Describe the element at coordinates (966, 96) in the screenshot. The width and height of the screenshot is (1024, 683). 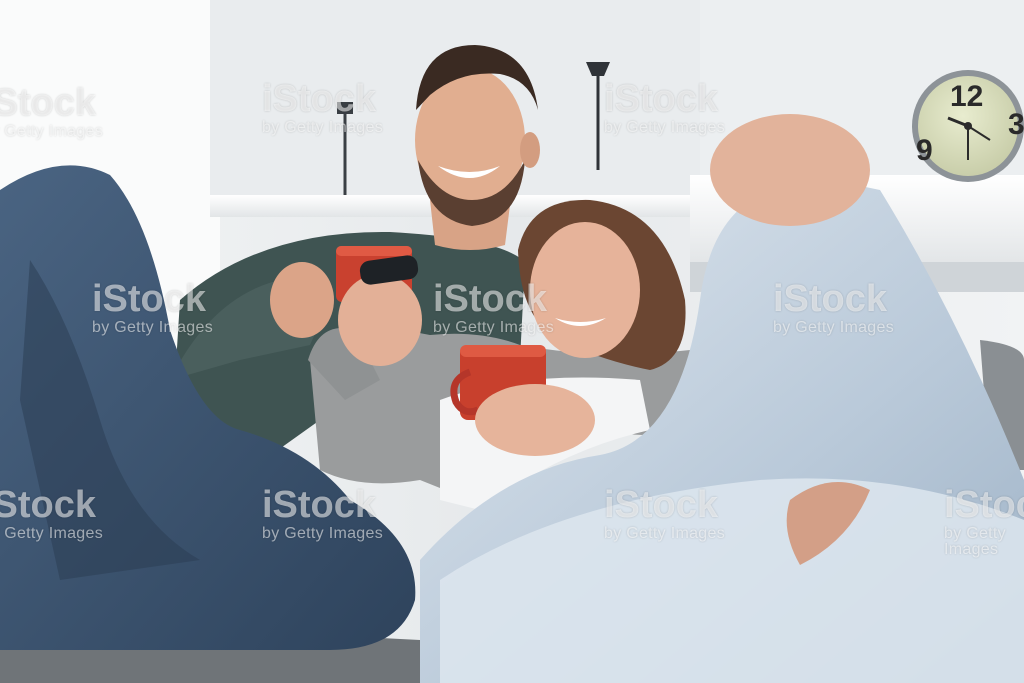
I see `clock-numeral-12: 12` at that location.